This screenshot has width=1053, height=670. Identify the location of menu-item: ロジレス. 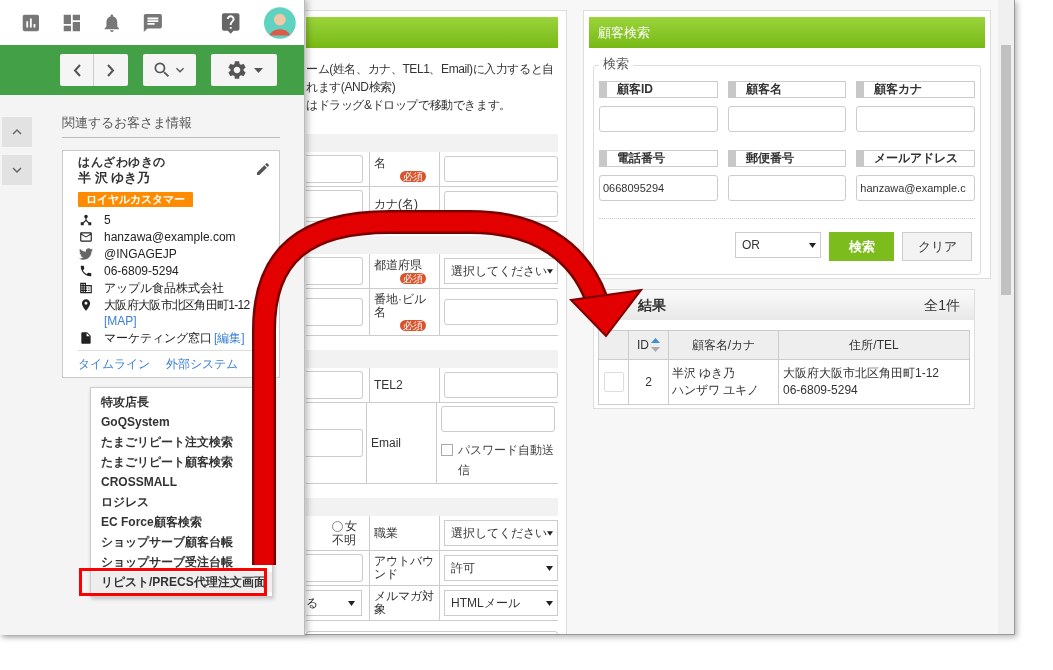
(181, 502).